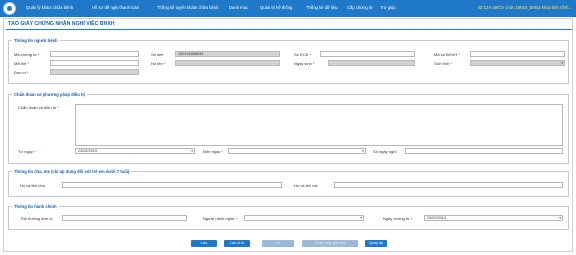 The width and height of the screenshot is (576, 255). I want to click on nav-item-thong-ke-du-lieu: Thống kê dữ liệu, so click(321, 7).